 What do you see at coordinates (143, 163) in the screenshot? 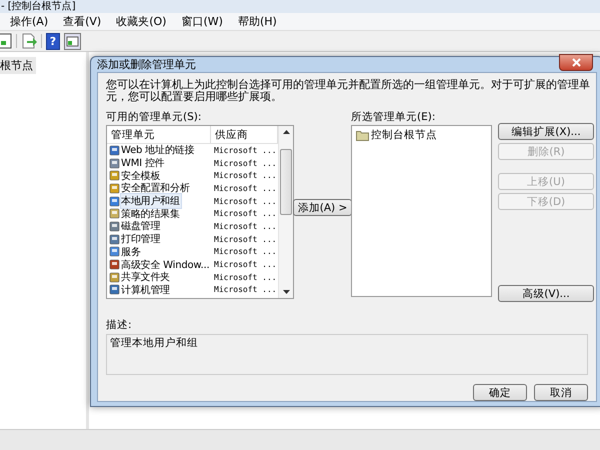
I see `snap-in-name: WMI 控件` at bounding box center [143, 163].